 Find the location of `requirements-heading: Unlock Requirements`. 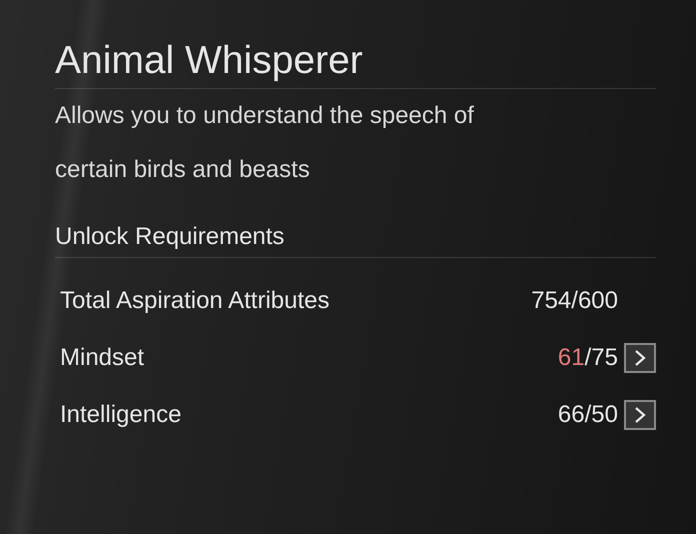

requirements-heading: Unlock Requirements is located at coordinates (170, 237).